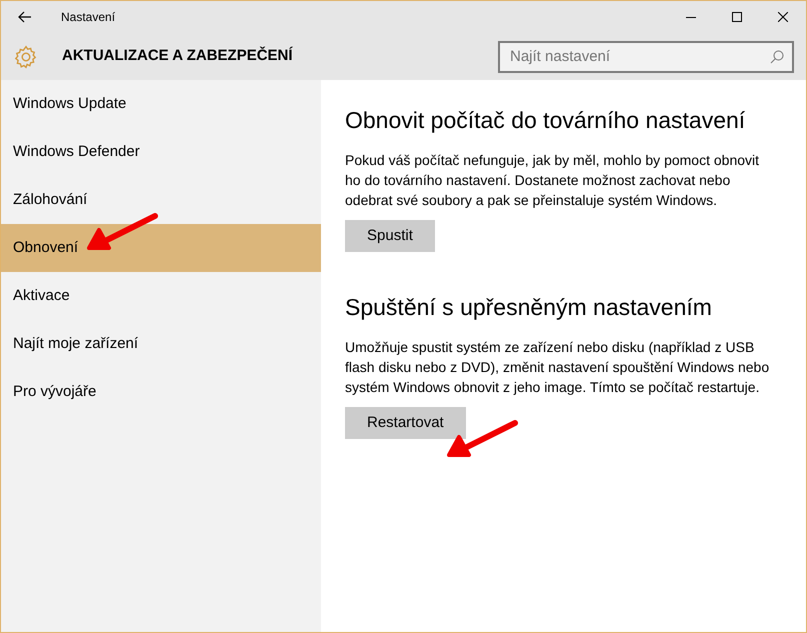 This screenshot has height=633, width=807. What do you see at coordinates (528, 307) in the screenshot?
I see `section-heading: Spuštění s upřesněným nastavením` at bounding box center [528, 307].